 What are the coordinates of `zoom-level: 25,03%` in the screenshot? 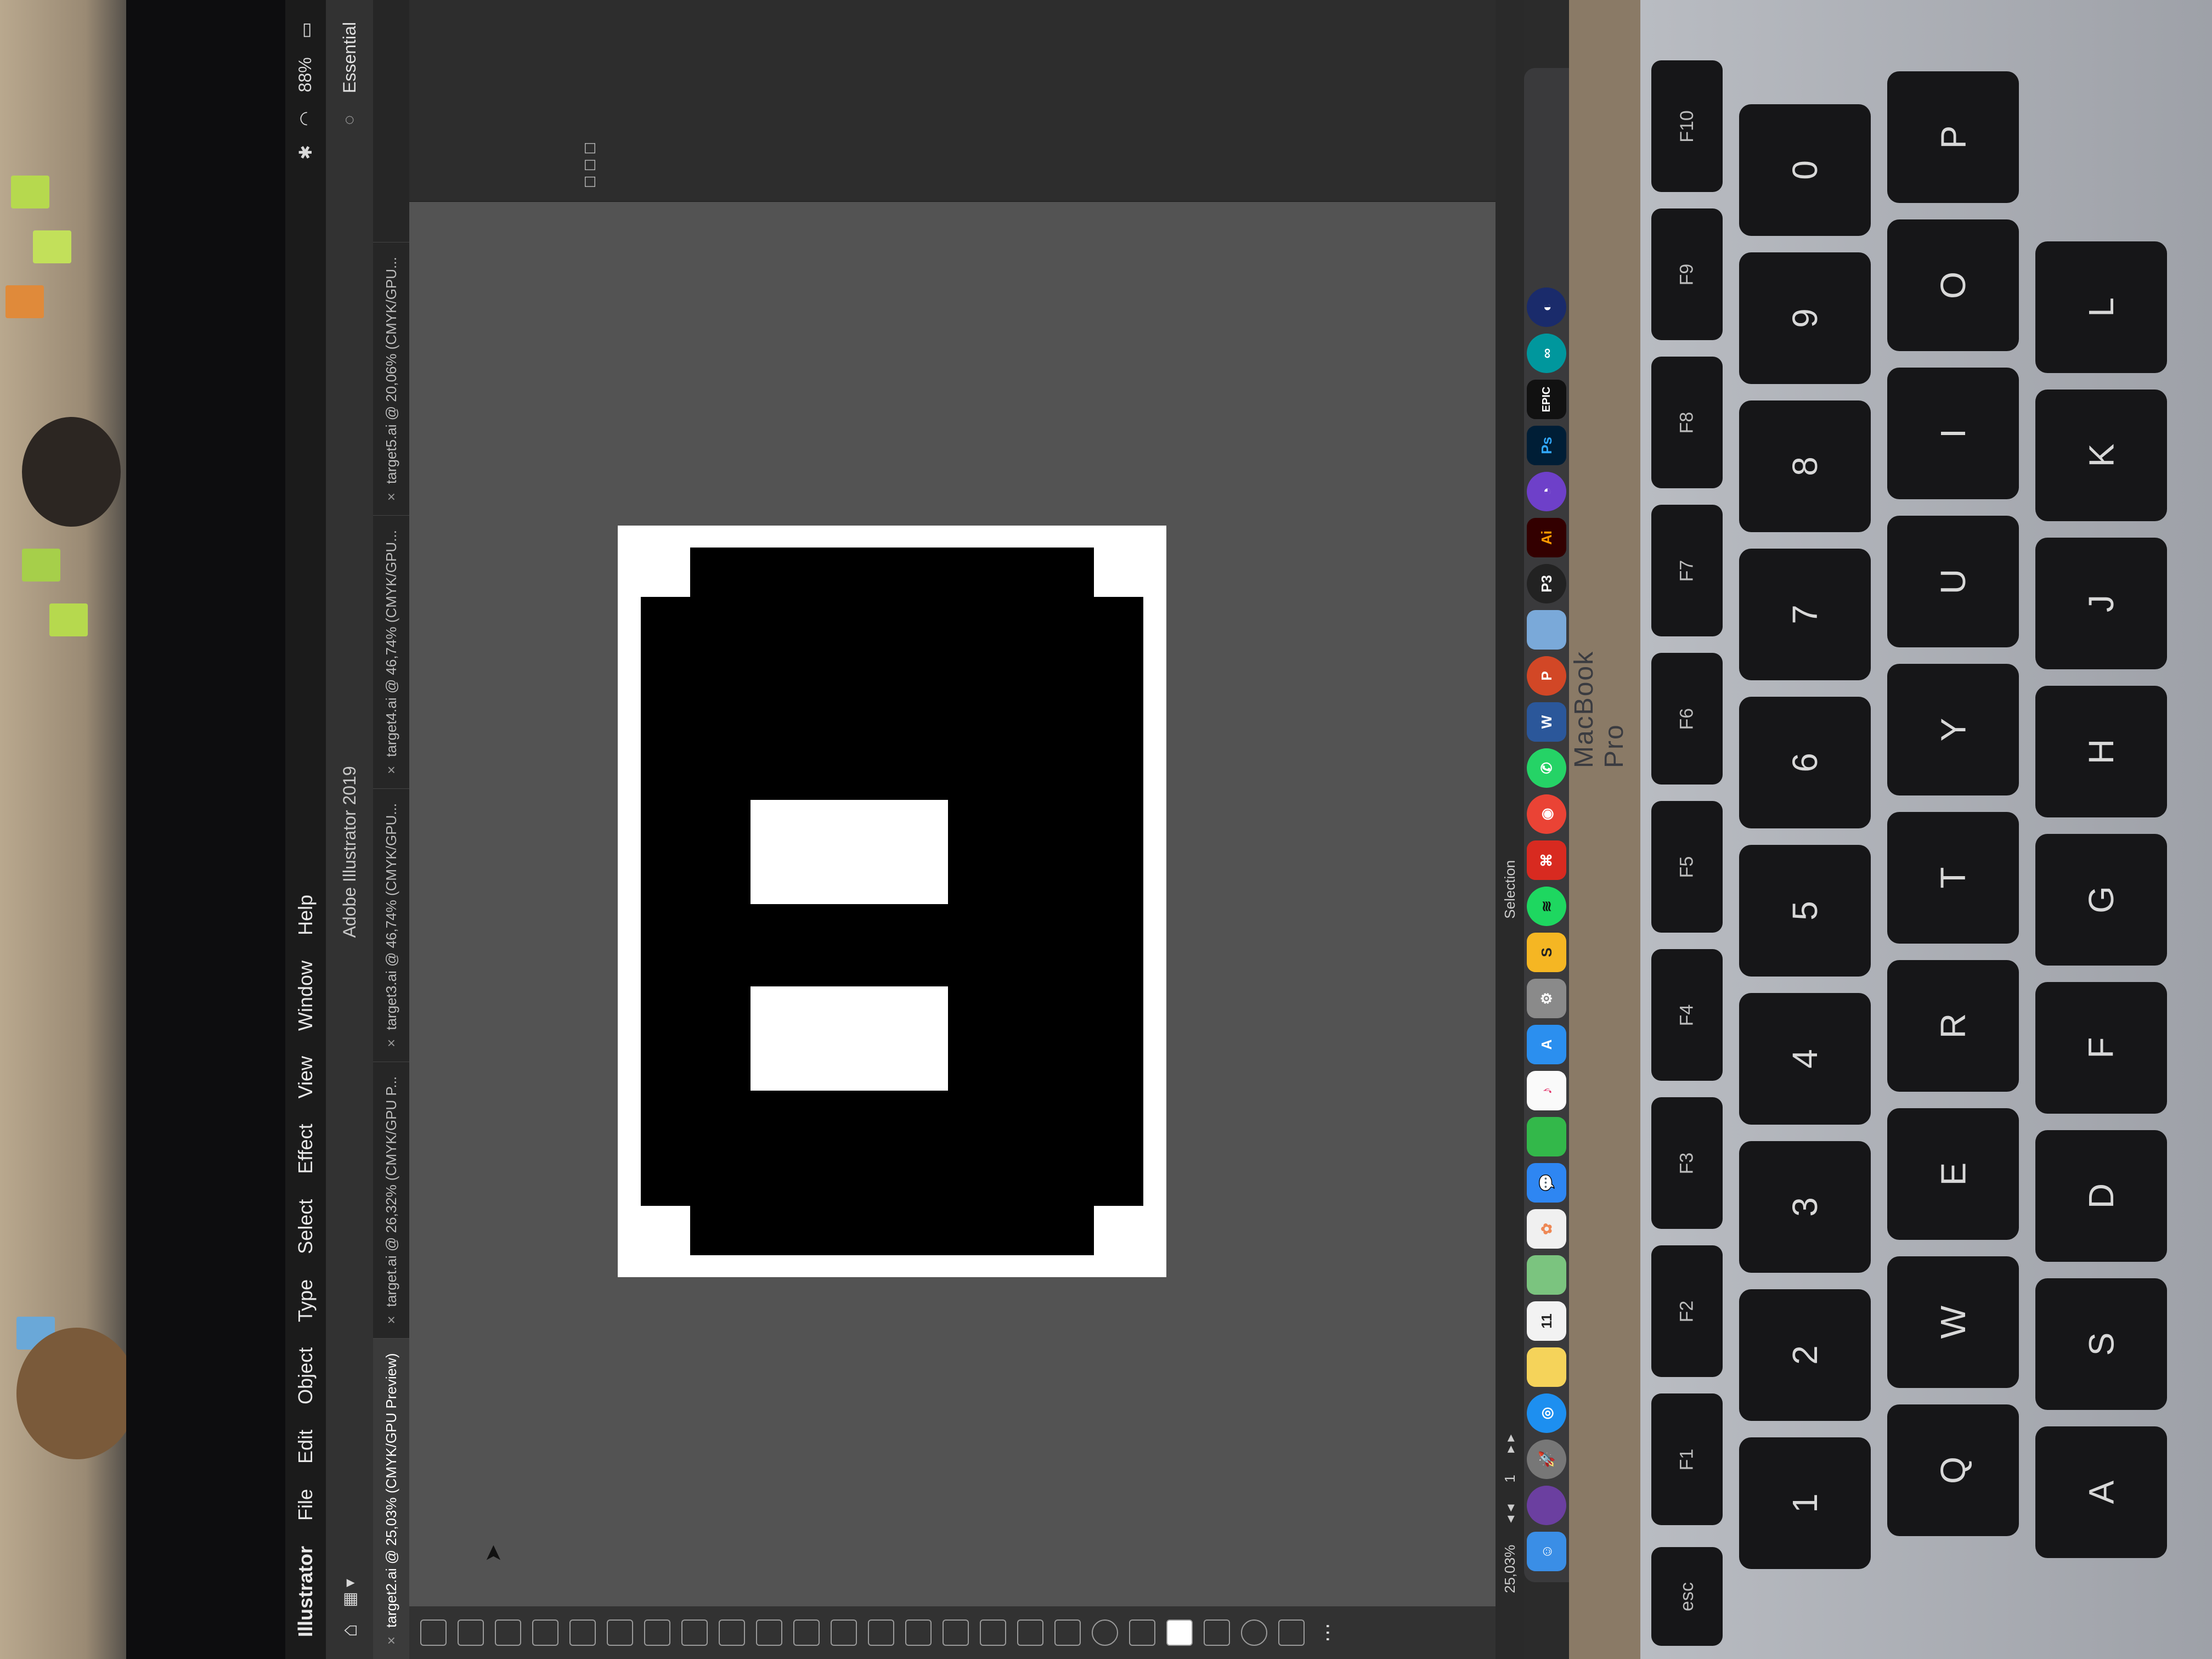 It's located at (1510, 1569).